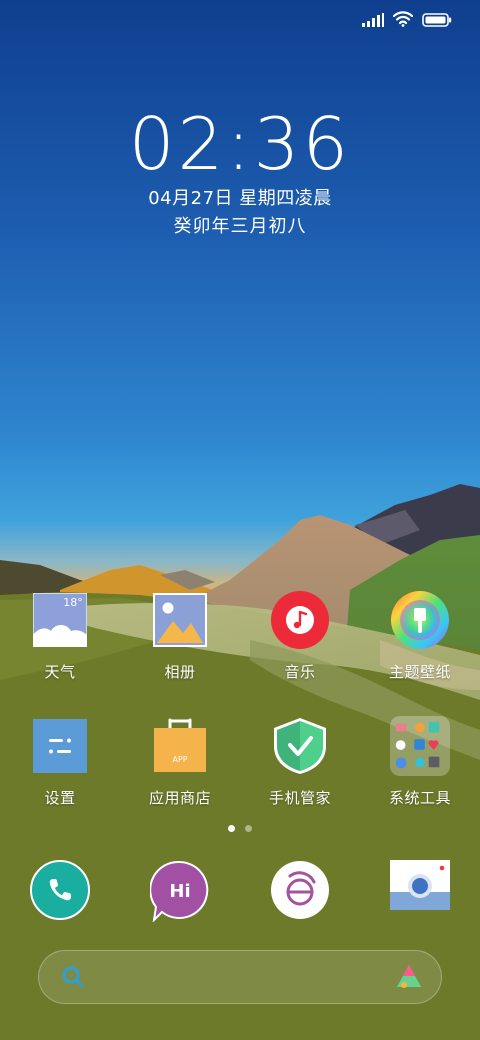  Describe the element at coordinates (409, 979) in the screenshot. I see `assistant-icon` at that location.